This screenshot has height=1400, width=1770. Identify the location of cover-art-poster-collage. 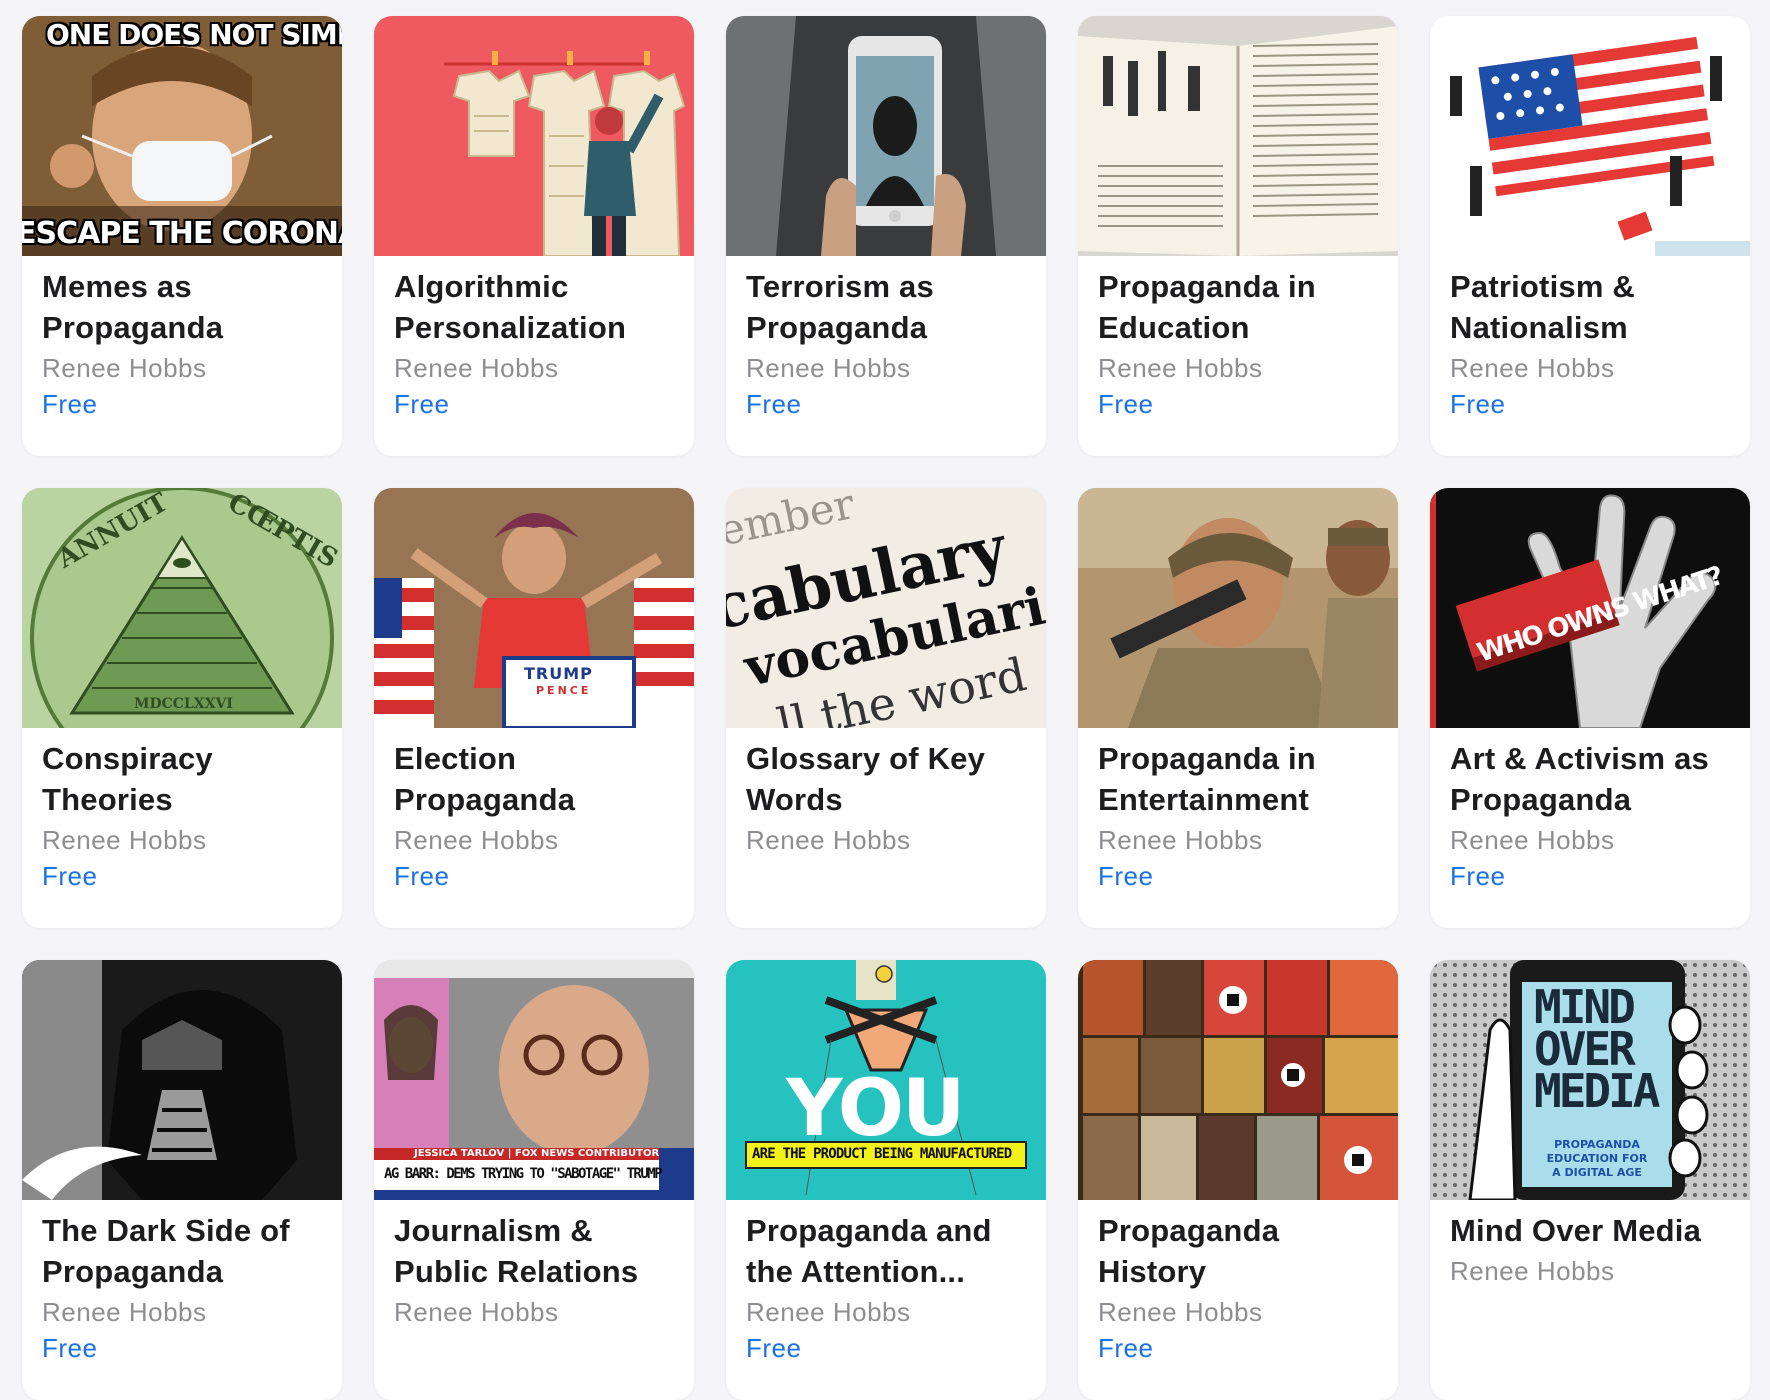
(1238, 1080).